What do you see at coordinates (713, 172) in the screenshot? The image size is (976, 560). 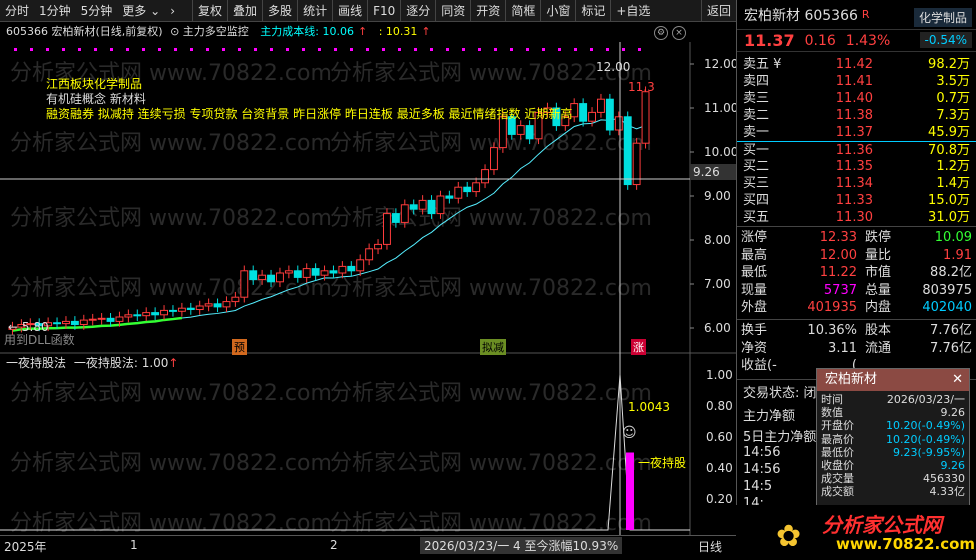 I see `crosshair-price: 9.26` at bounding box center [713, 172].